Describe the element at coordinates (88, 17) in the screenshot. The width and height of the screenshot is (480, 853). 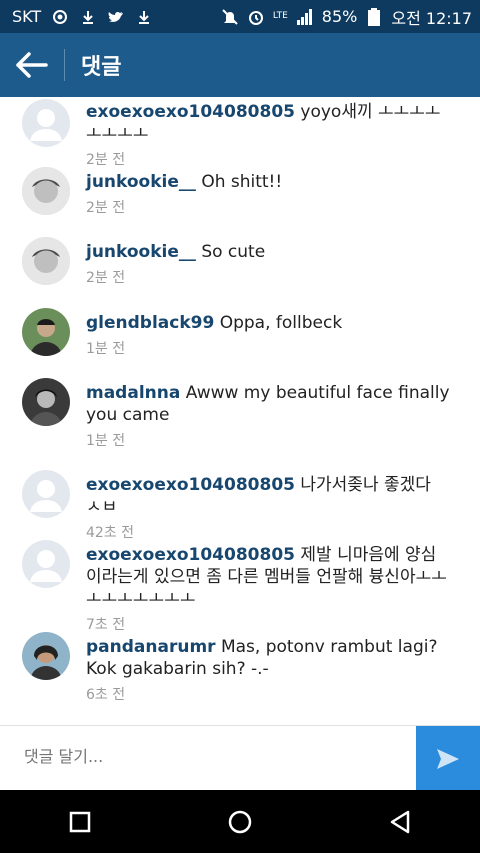
I see `download-icon` at that location.